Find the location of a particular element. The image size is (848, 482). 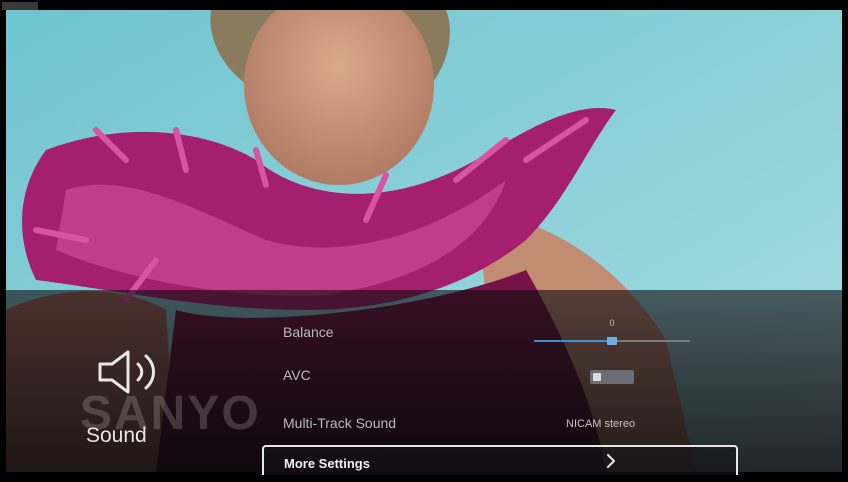

balance-slider-fill is located at coordinates (573, 341).